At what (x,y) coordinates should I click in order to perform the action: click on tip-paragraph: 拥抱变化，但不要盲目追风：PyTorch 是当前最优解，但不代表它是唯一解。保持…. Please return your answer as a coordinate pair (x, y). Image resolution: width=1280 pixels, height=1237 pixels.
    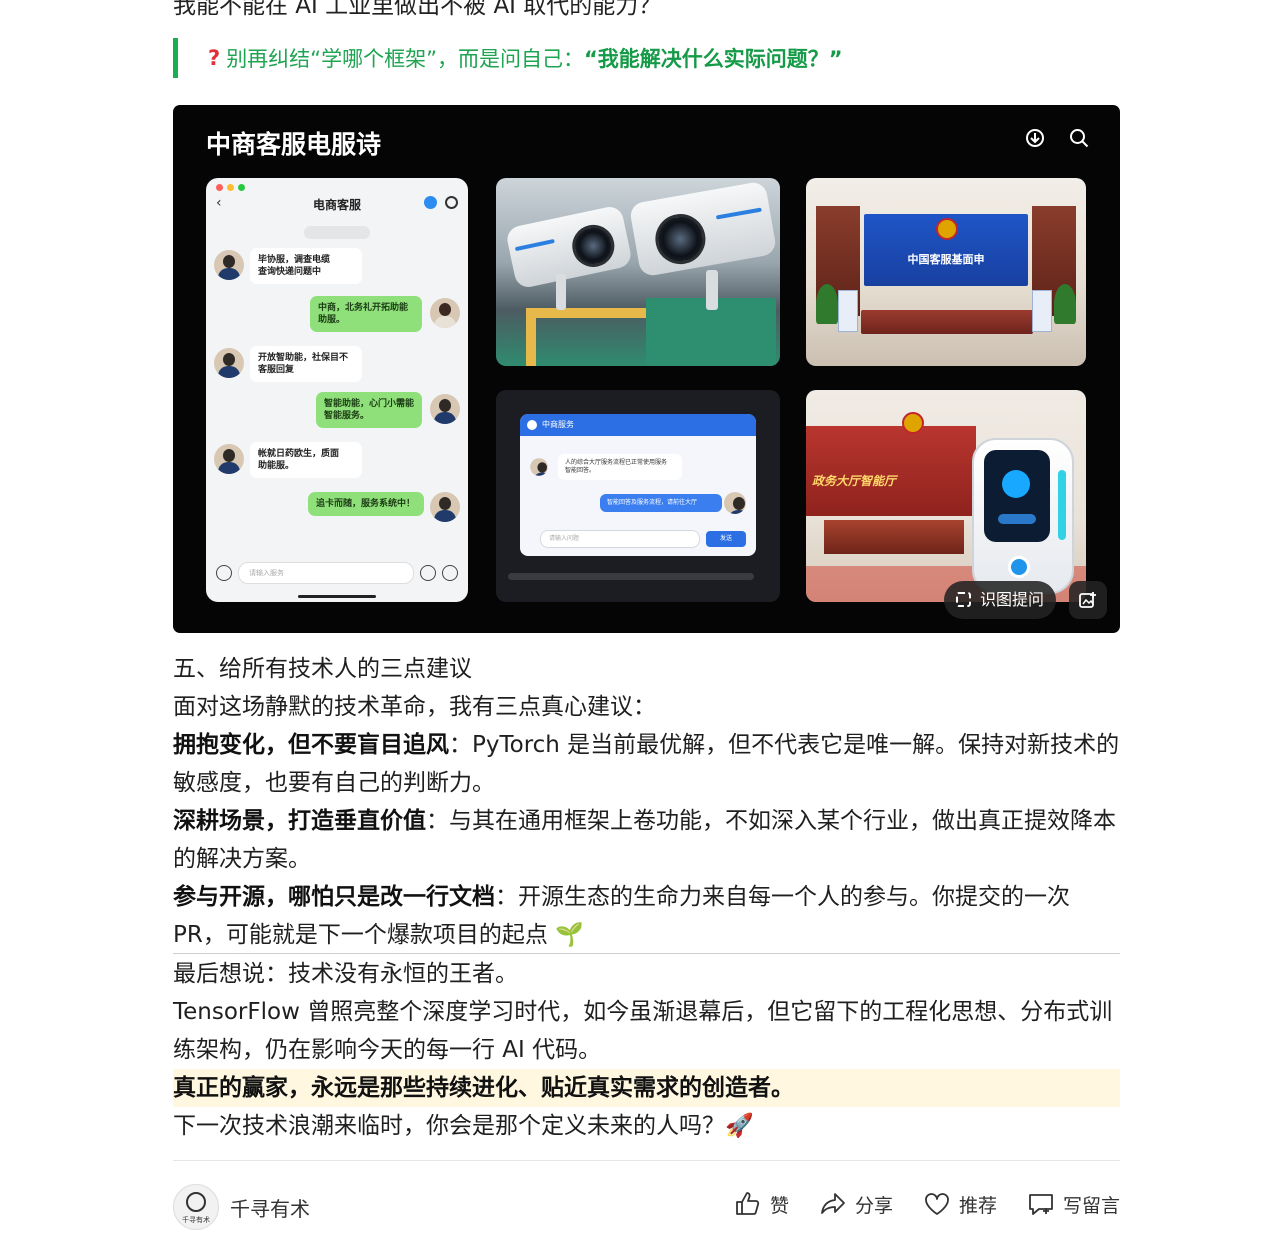
    Looking at the image, I should click on (648, 764).